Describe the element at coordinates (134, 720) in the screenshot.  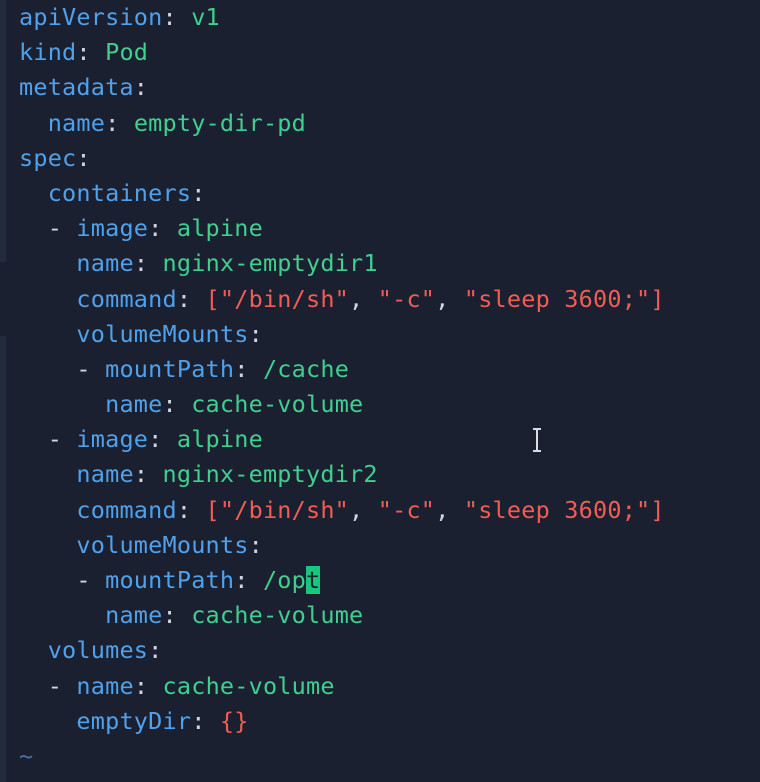
I see `yaml-key: emptyDir` at that location.